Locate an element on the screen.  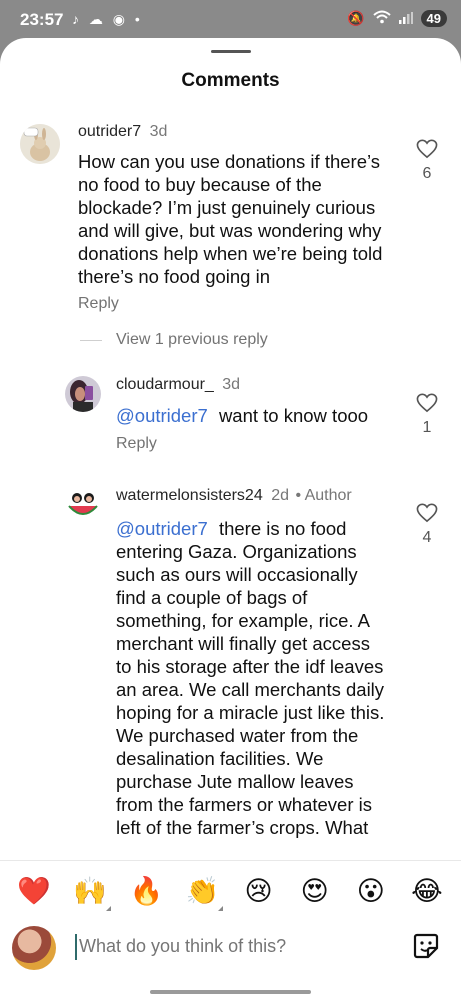
emoji-heart: ❤️ is located at coordinates (34, 891).